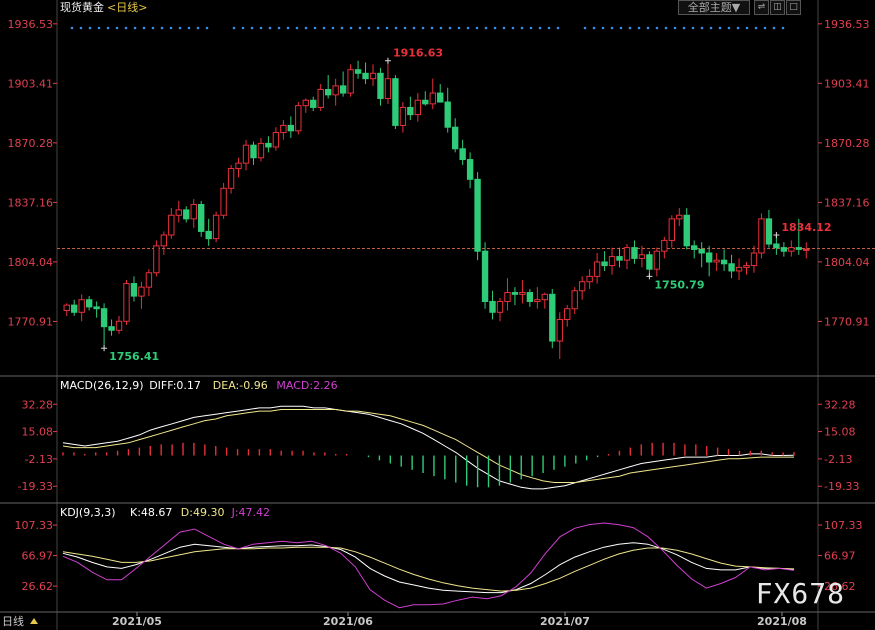 This screenshot has height=630, width=875. I want to click on window-icon: □, so click(793, 7).